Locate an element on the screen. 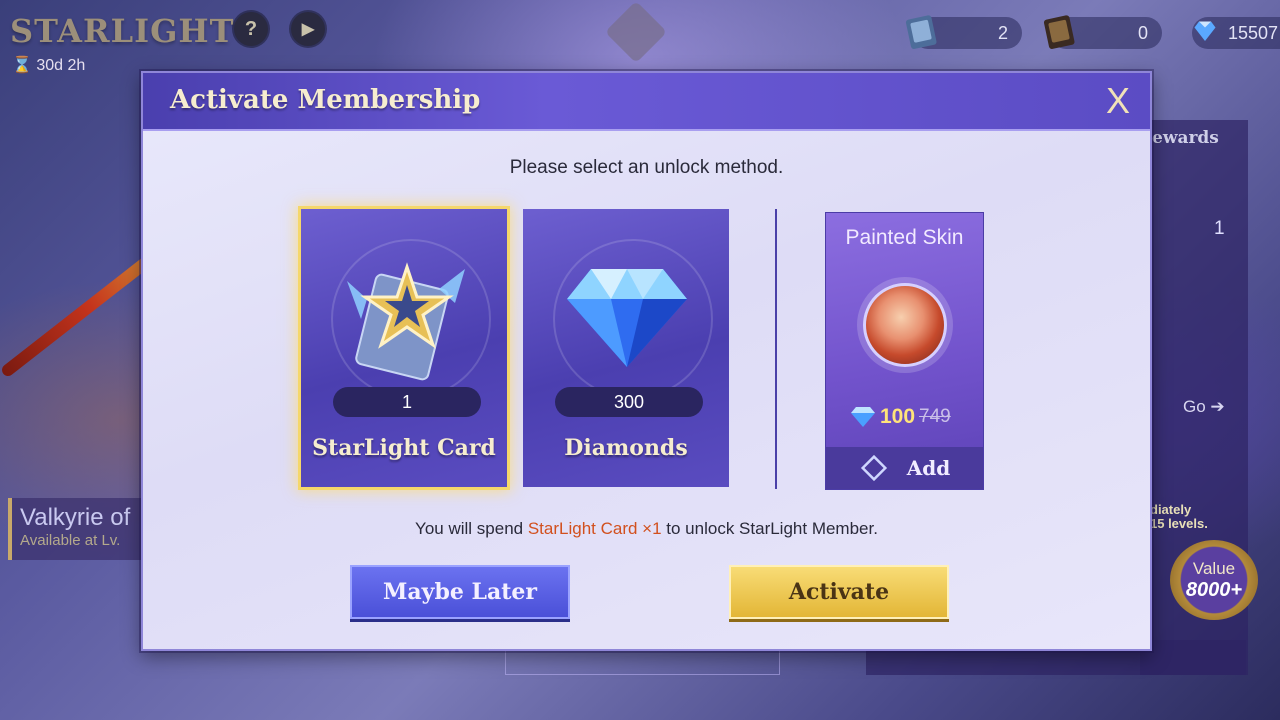  side-event-title: Valkyrie of is located at coordinates (75, 517).